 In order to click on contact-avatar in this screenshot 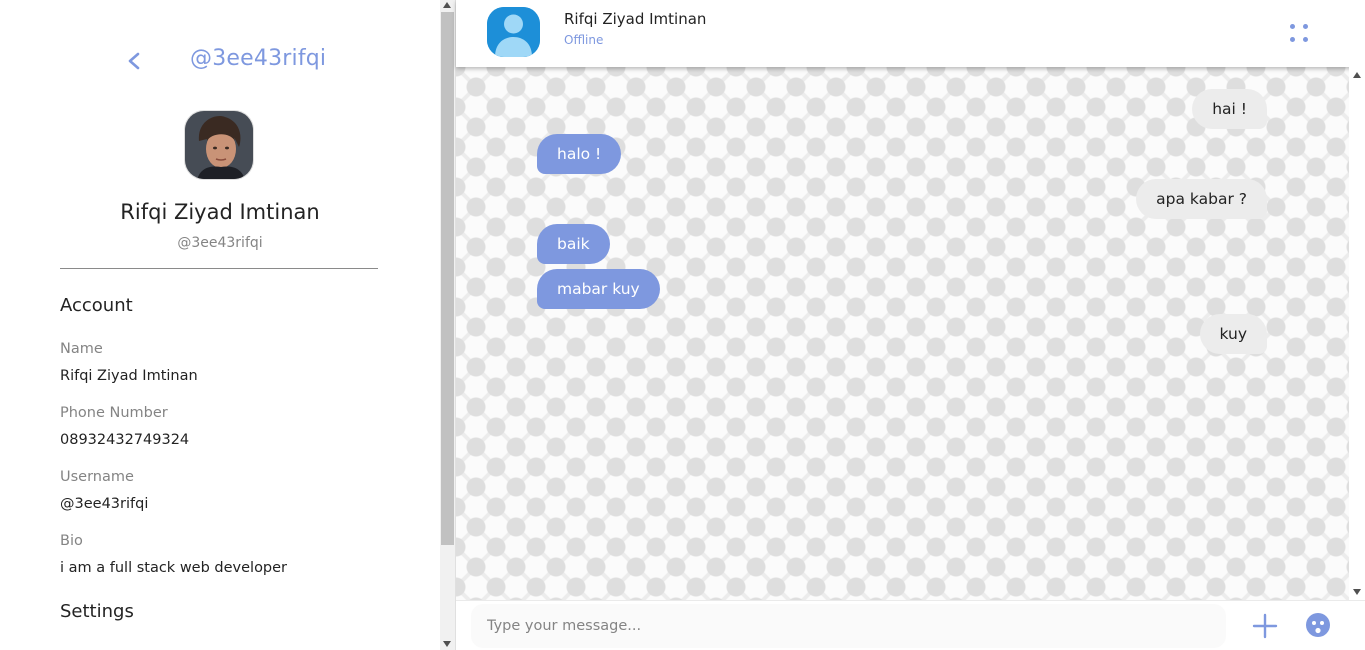, I will do `click(513, 32)`.